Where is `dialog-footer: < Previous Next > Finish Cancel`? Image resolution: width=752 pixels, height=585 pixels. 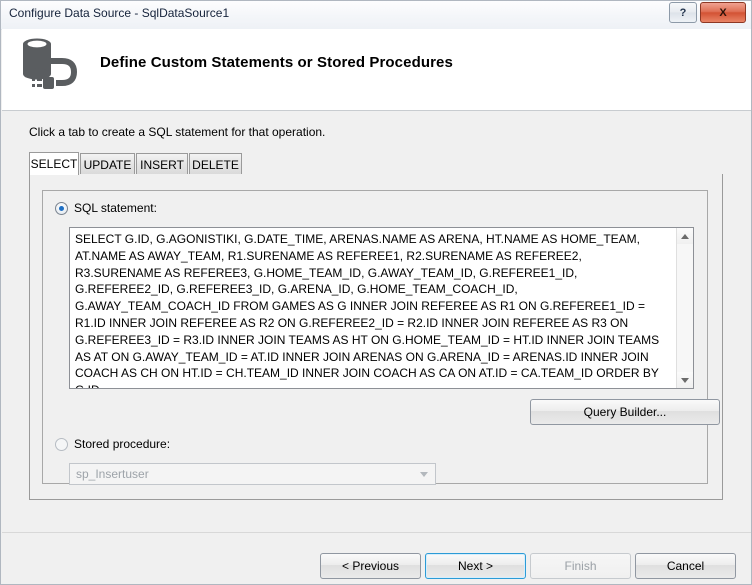 dialog-footer: < Previous Next > Finish Cancel is located at coordinates (376, 558).